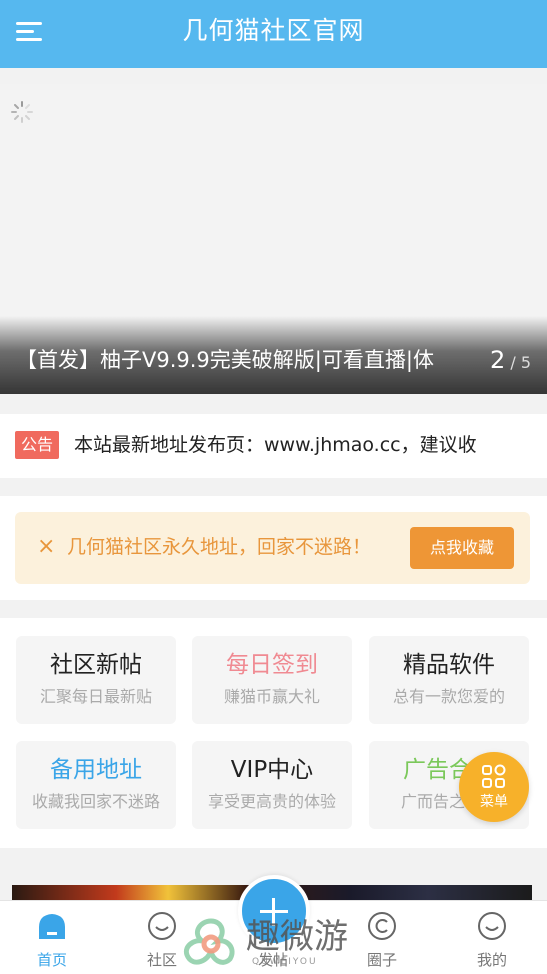 This screenshot has width=547, height=974. I want to click on top-bar: 几何猫社区官网, so click(273, 34).